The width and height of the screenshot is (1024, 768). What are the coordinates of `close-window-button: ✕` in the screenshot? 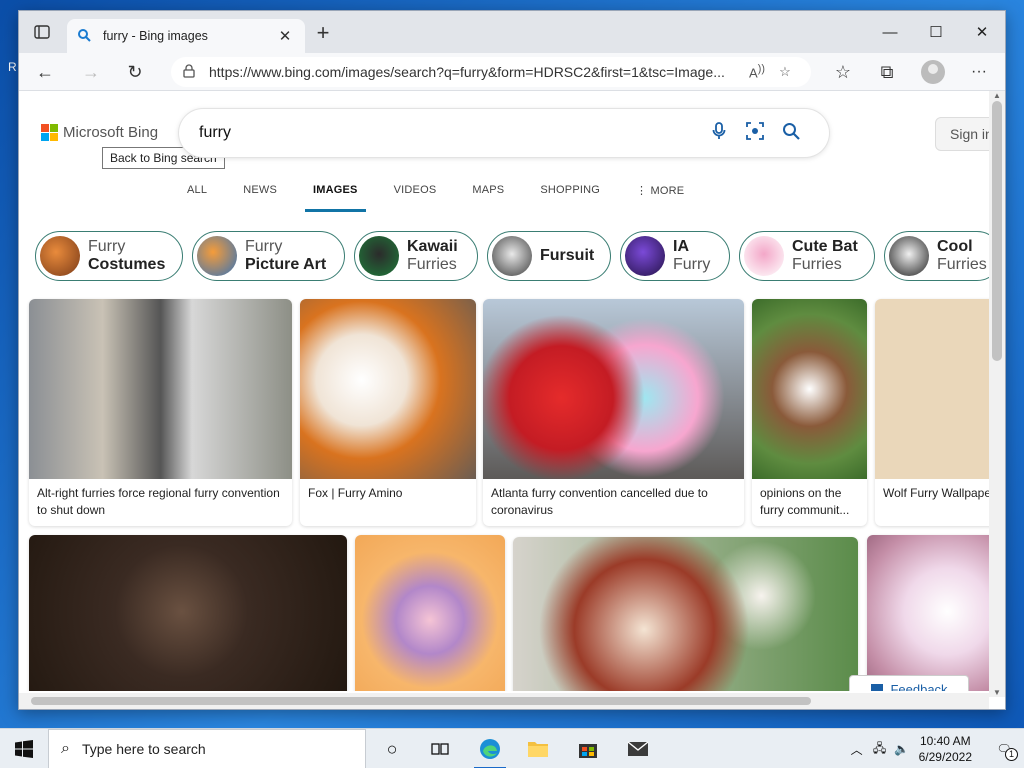 It's located at (982, 32).